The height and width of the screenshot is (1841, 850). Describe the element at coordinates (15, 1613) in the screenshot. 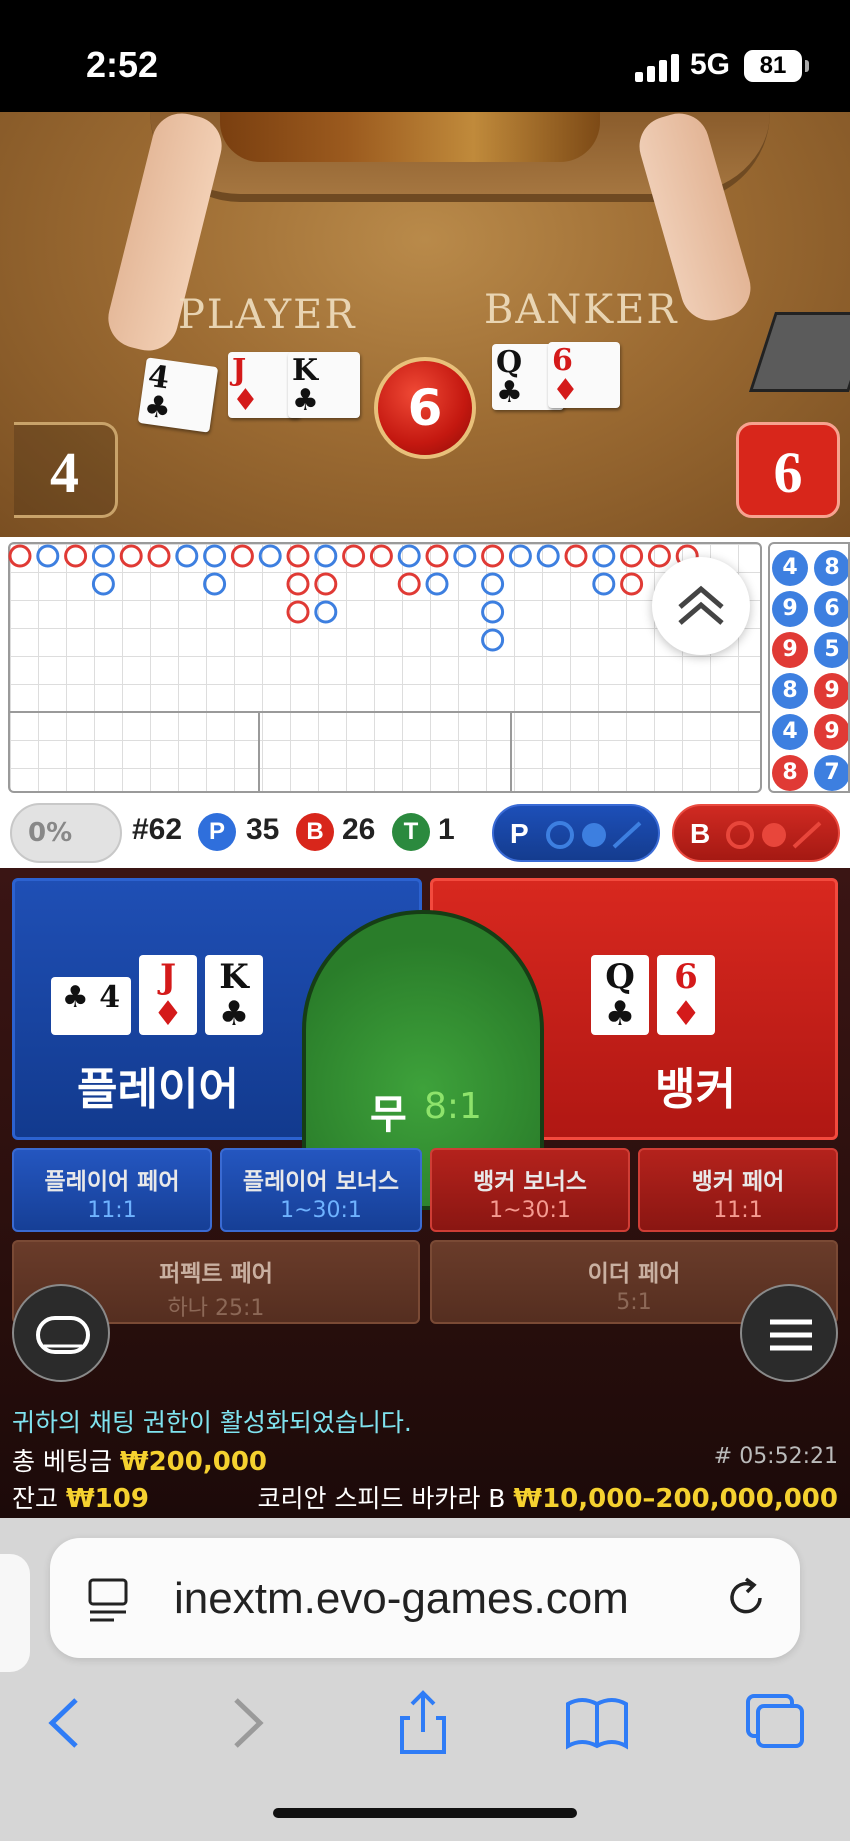

I see `previous-tab-peek` at that location.